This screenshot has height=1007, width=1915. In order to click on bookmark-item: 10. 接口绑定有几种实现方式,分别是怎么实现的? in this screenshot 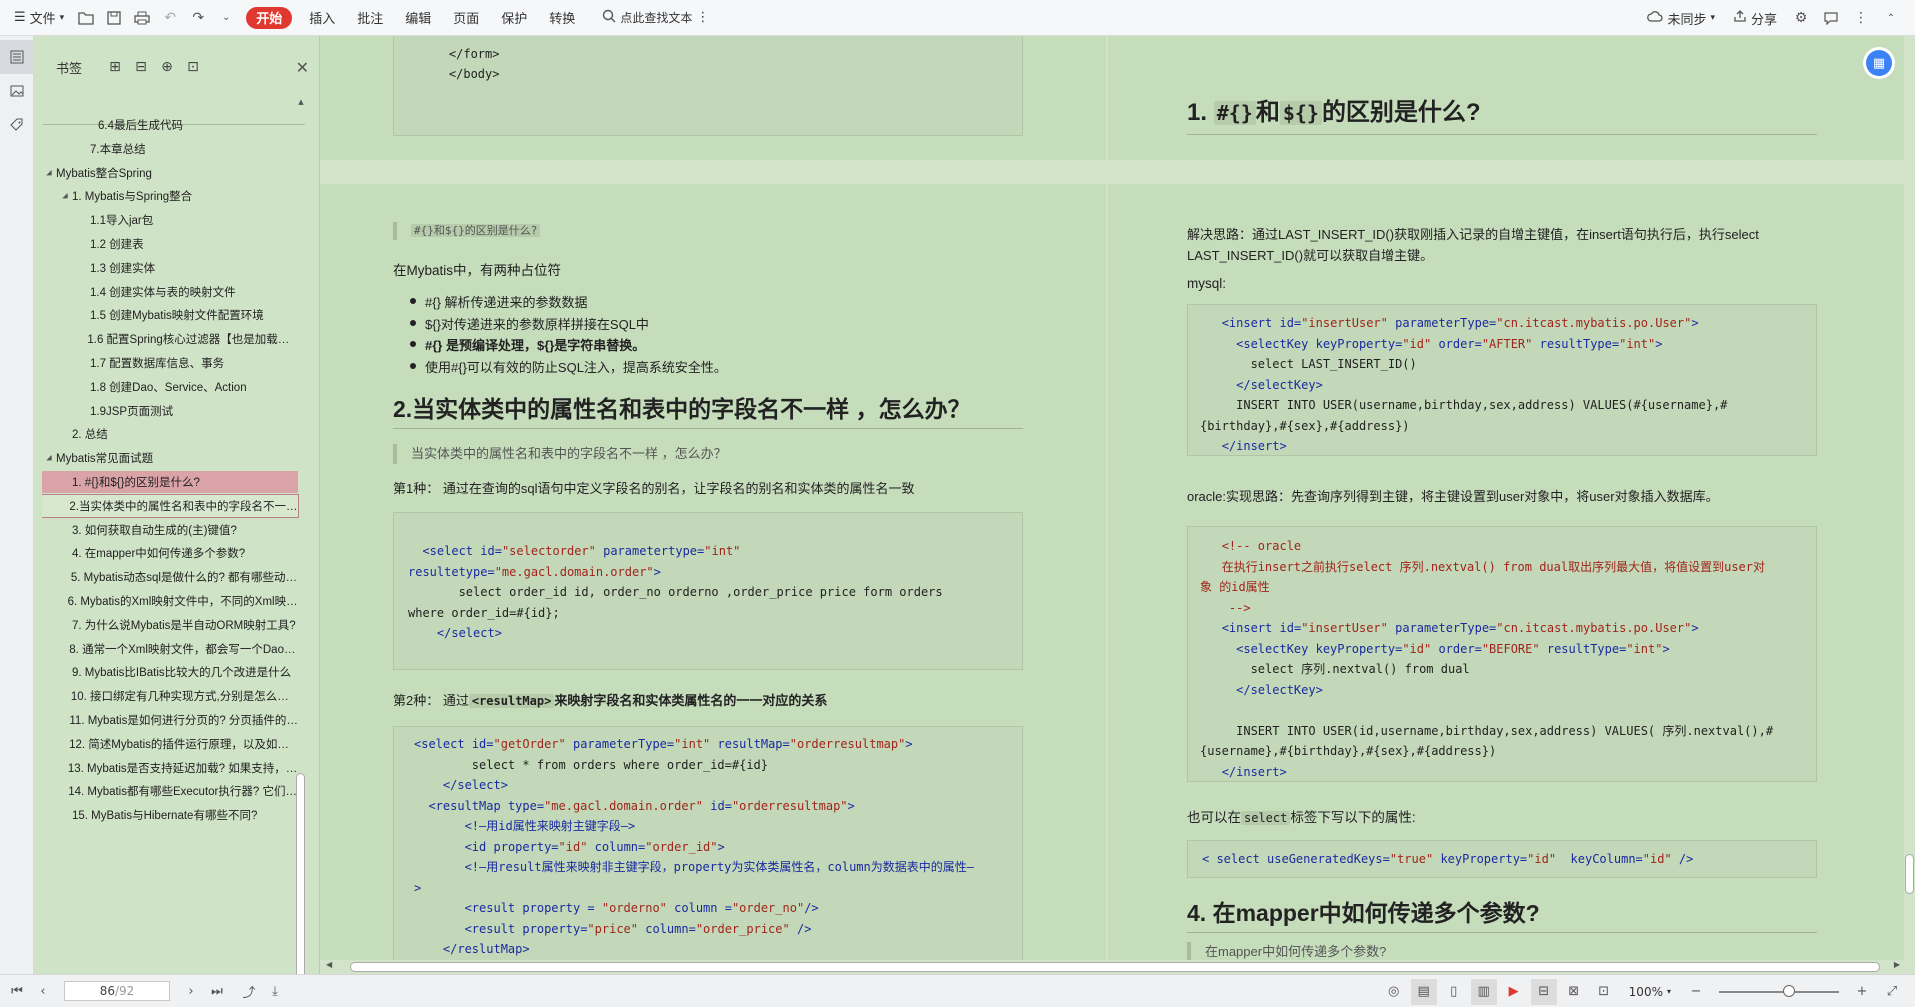, I will do `click(170, 696)`.